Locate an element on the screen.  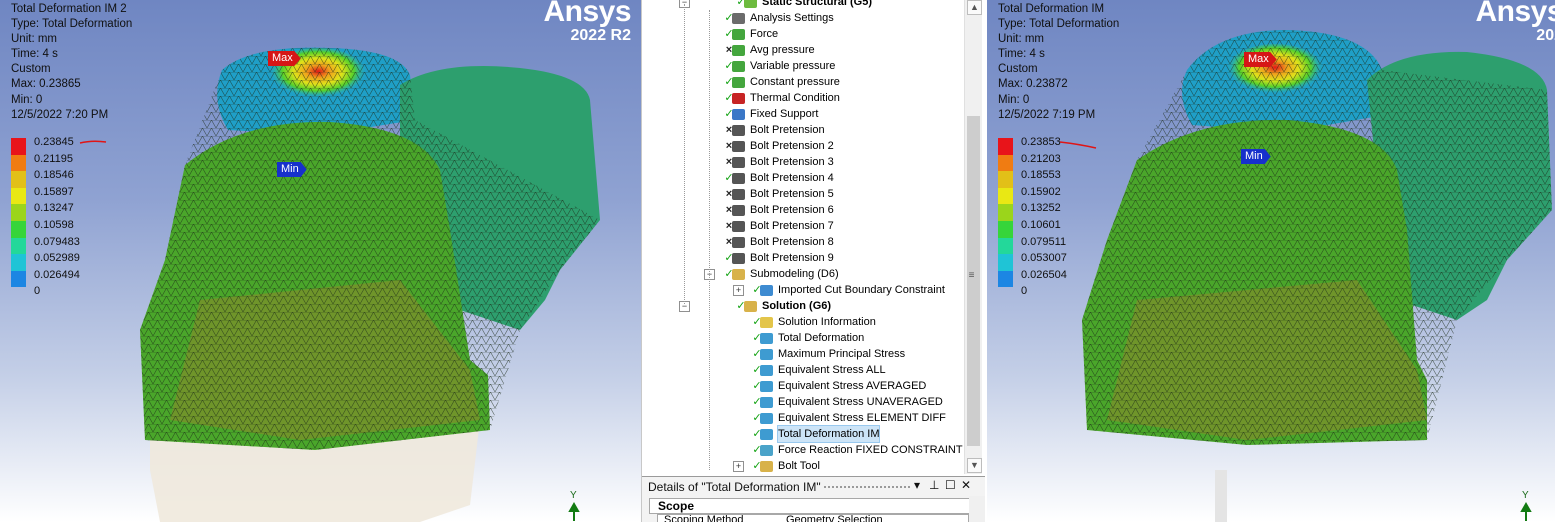
legend-value: 0.18553 is located at coordinates (1041, 175).